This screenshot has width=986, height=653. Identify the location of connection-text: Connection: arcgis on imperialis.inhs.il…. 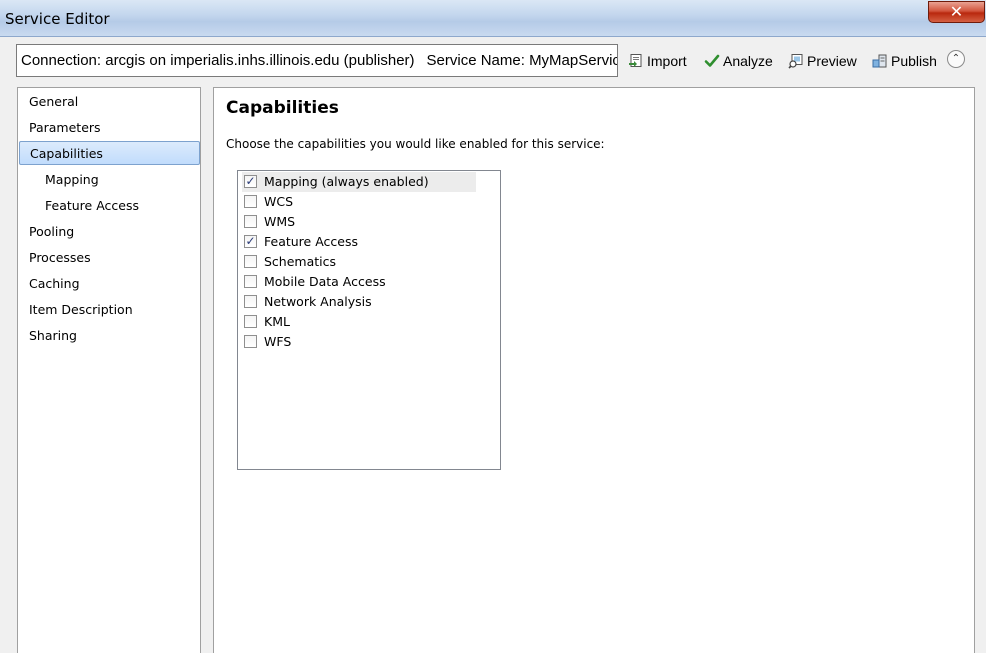
(218, 60).